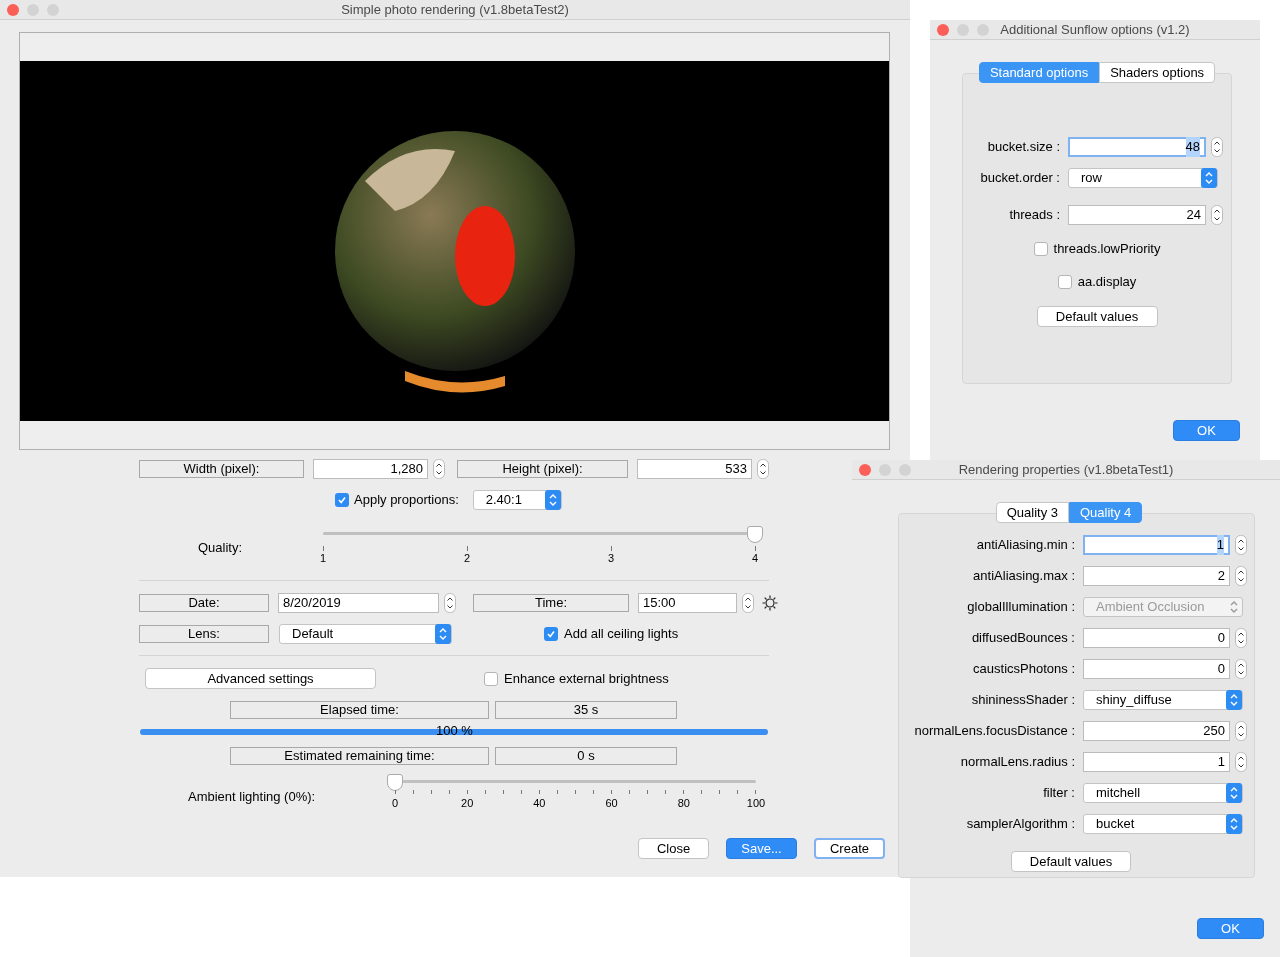 This screenshot has width=1280, height=957. I want to click on property-label: shininessShader :, so click(1023, 700).